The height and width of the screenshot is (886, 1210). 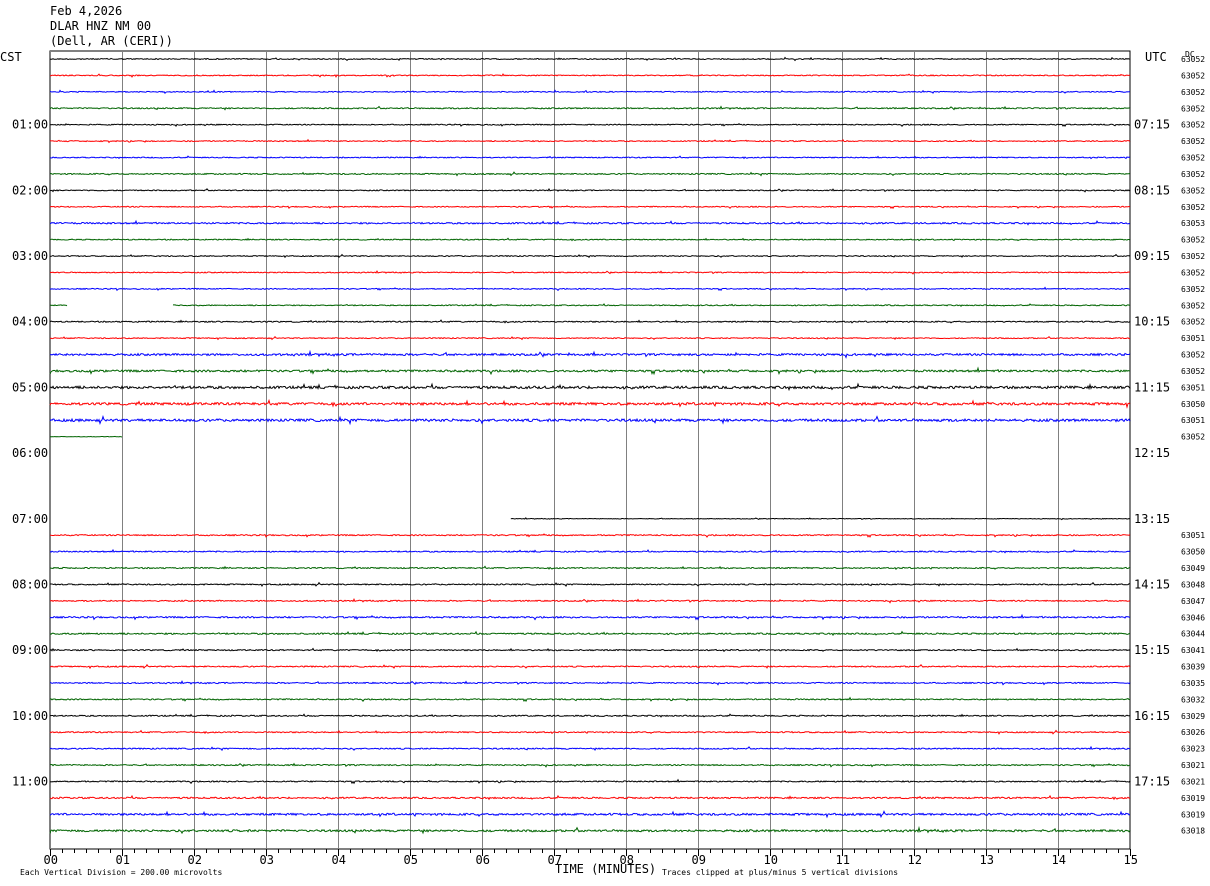 I want to click on left-hour-label: 06:00, so click(x=30, y=453).